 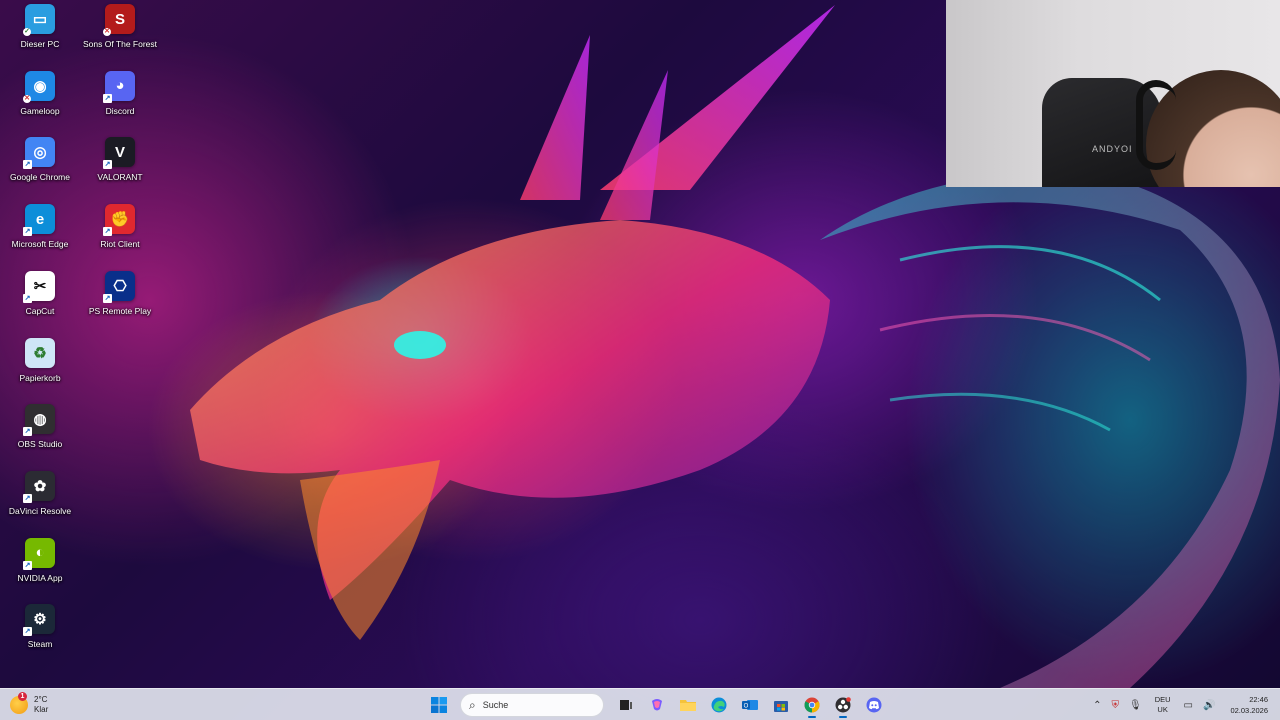 I want to click on obs-icon: ◍ ↗, so click(x=39, y=420).